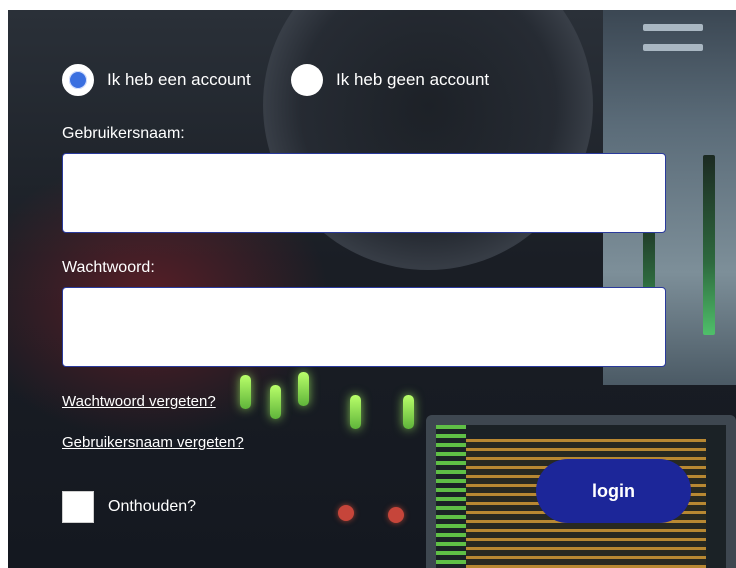  Describe the element at coordinates (364, 193) in the screenshot. I see `username-input` at that location.